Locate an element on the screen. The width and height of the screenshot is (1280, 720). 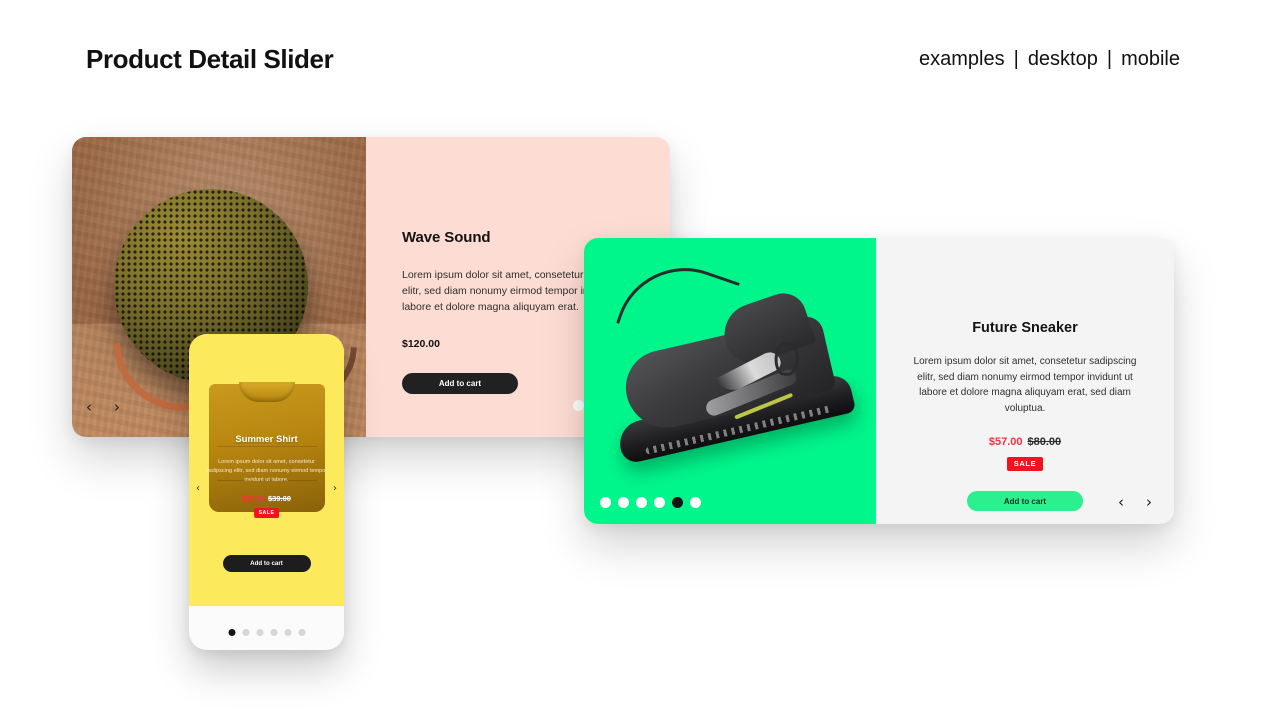
phone-sale-badge: SALE is located at coordinates (266, 513).